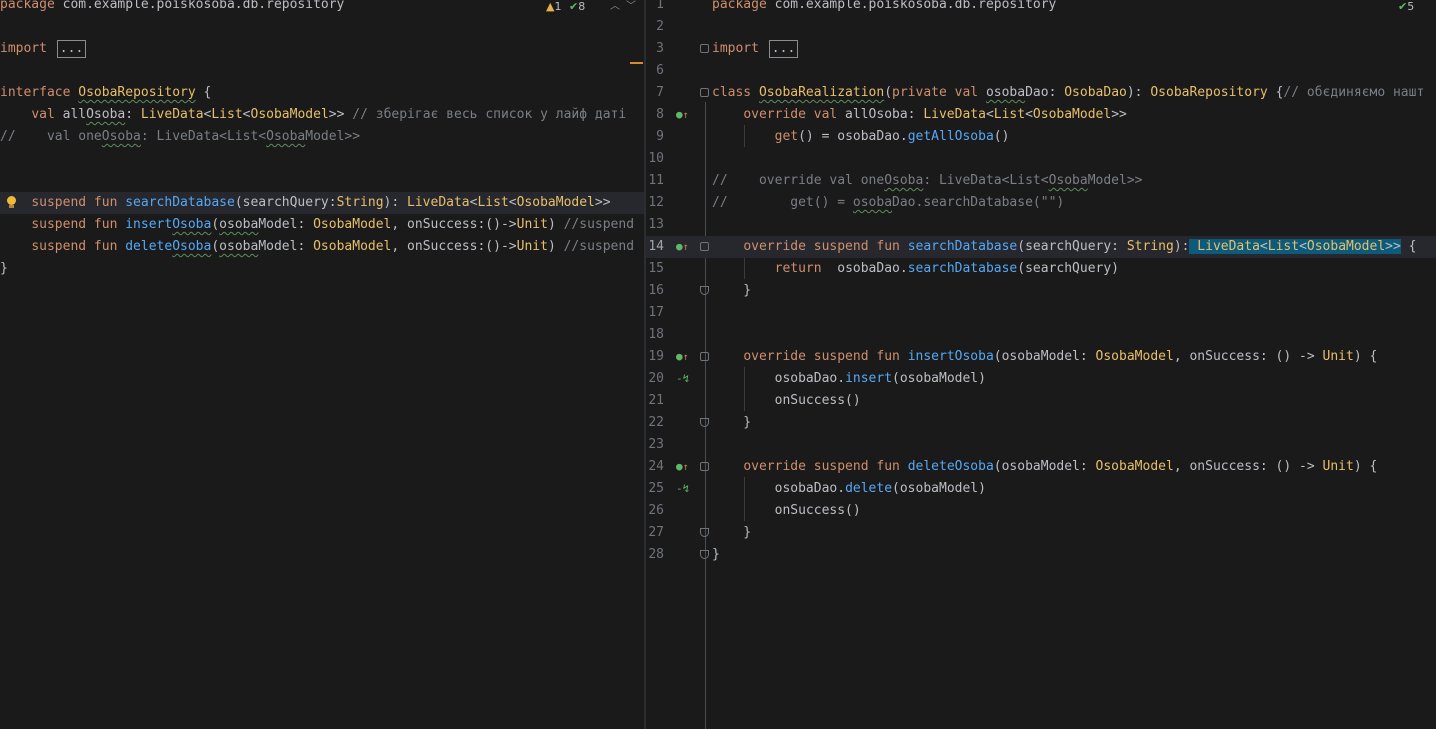 Image resolution: width=1436 pixels, height=729 pixels. Describe the element at coordinates (655, 445) in the screenshot. I see `line-number: 23` at that location.